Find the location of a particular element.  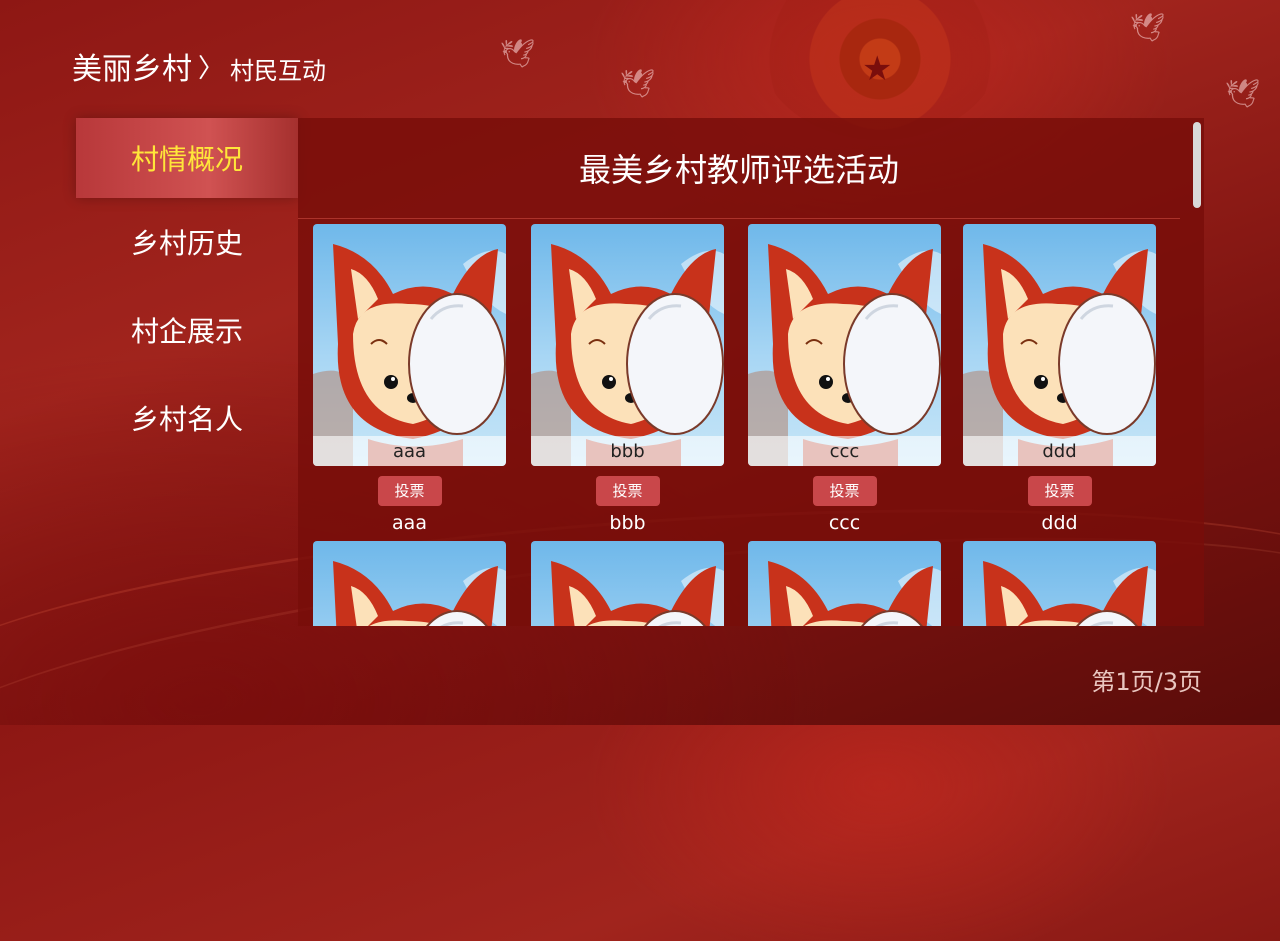

candidate-photo: ddd is located at coordinates (1059, 345).